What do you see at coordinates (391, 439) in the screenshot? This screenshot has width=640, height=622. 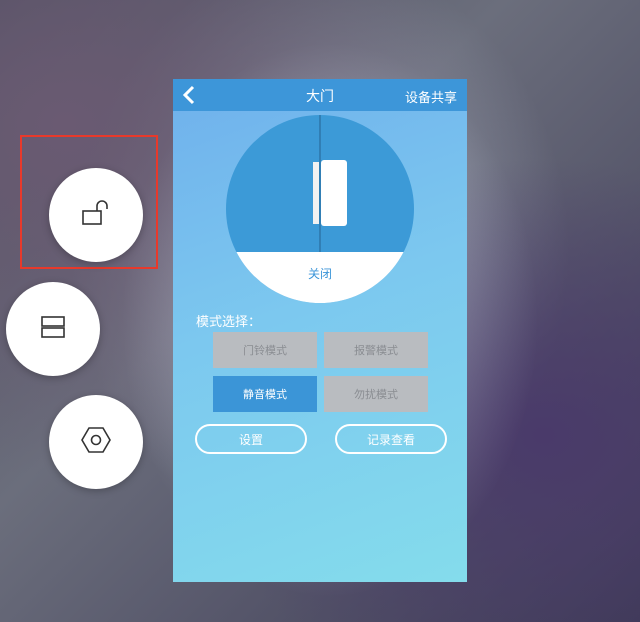 I see `records-button: 记录查看` at bounding box center [391, 439].